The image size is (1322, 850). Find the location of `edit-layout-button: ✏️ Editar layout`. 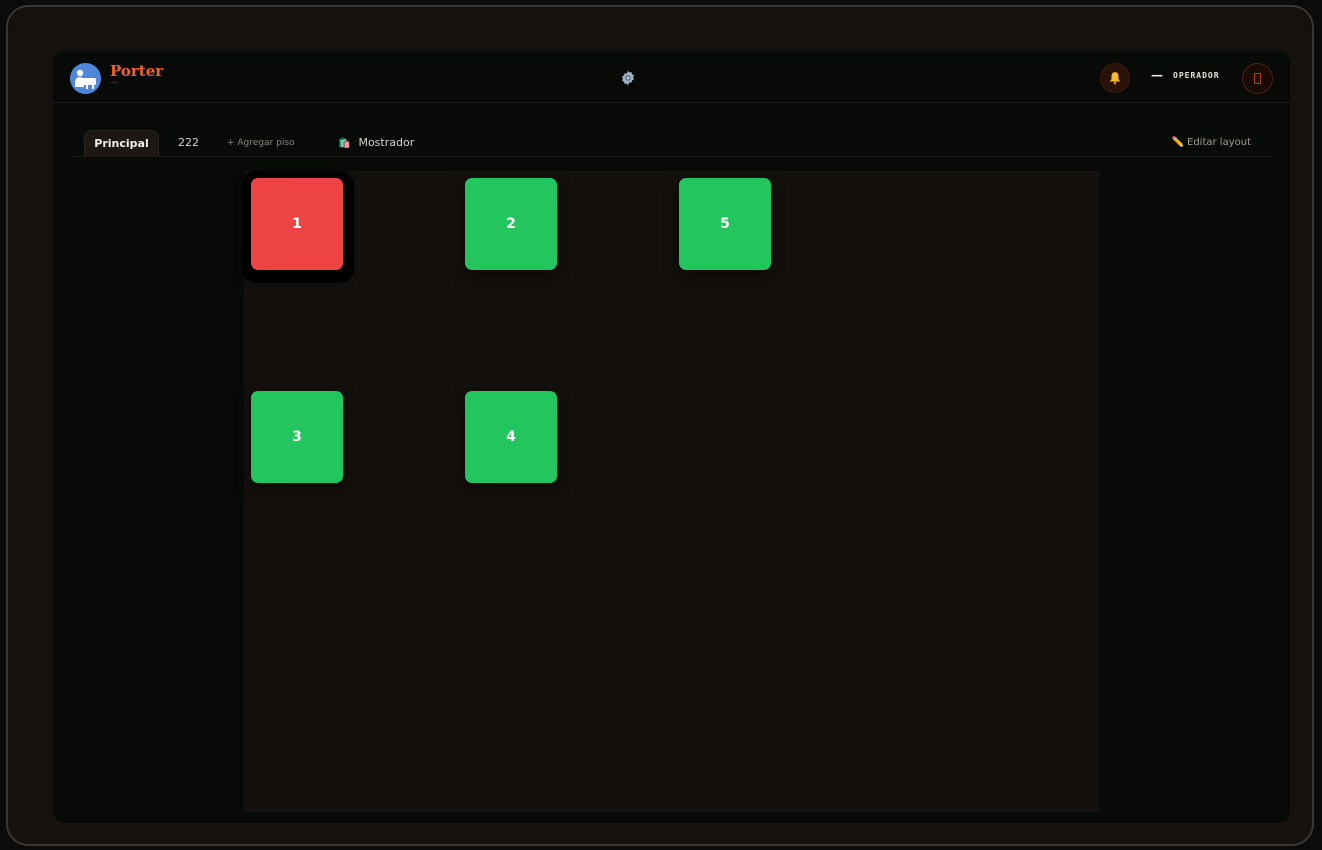

edit-layout-button: ✏️ Editar layout is located at coordinates (1211, 143).